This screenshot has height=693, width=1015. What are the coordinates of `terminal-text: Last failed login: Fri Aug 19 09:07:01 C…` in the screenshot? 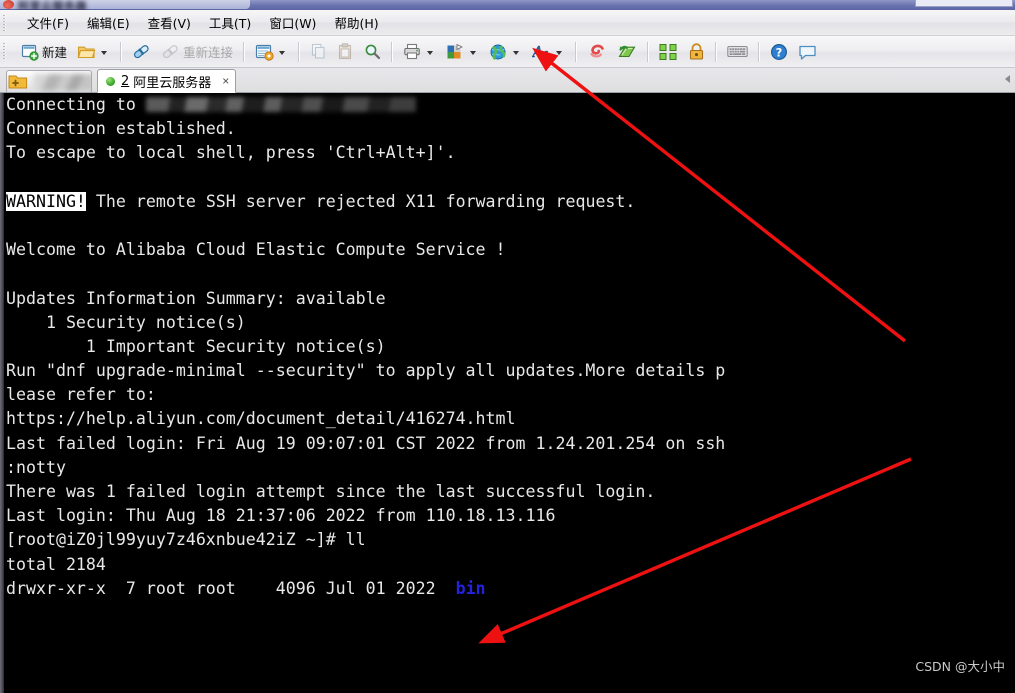 It's located at (366, 443).